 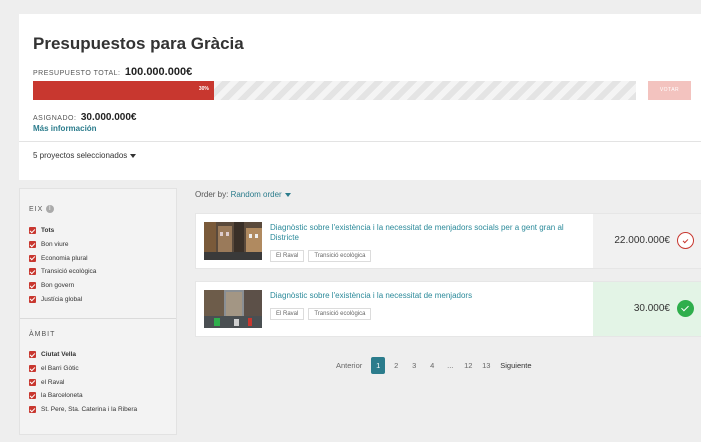 I want to click on filter-option: Economia plural, so click(x=62, y=258).